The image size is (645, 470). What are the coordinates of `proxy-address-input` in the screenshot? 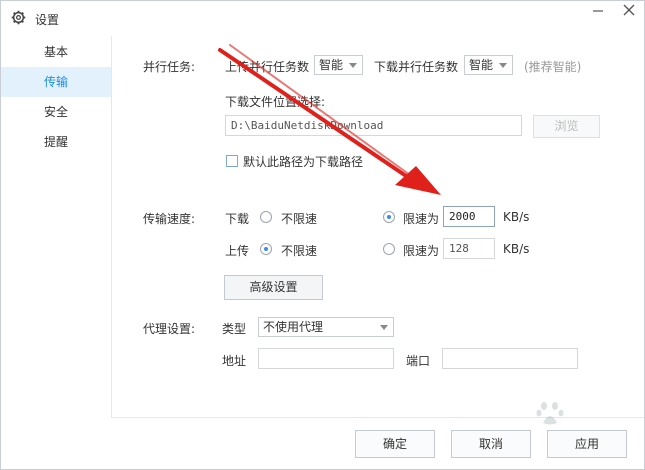 It's located at (326, 358).